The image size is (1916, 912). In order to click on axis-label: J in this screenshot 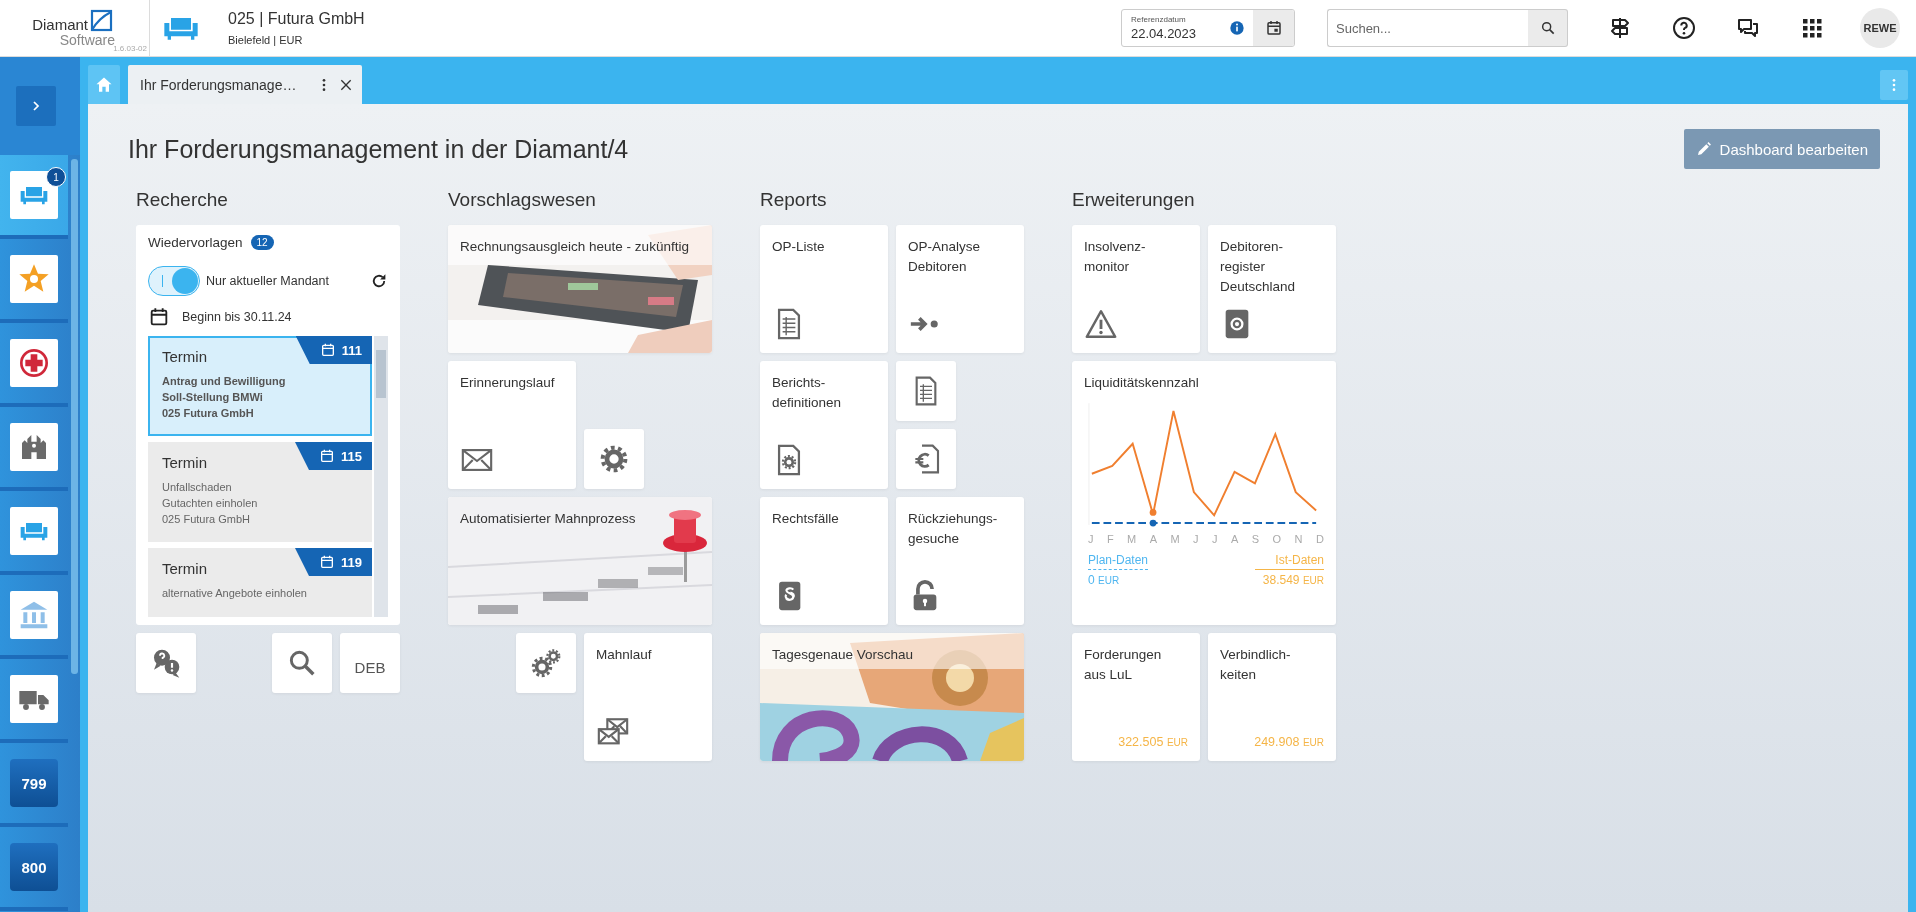, I will do `click(1091, 539)`.